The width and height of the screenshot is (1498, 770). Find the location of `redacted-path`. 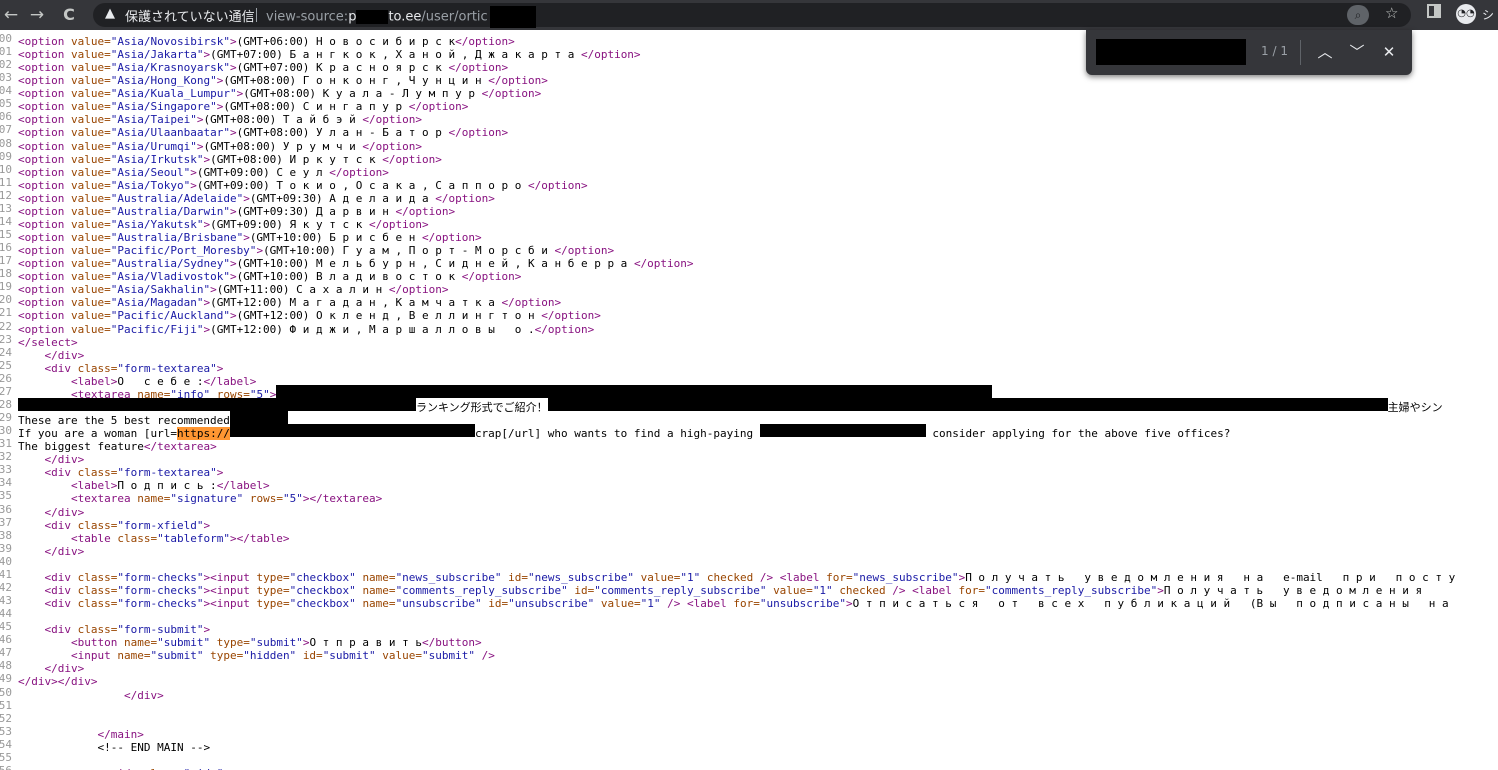

redacted-path is located at coordinates (512, 17).